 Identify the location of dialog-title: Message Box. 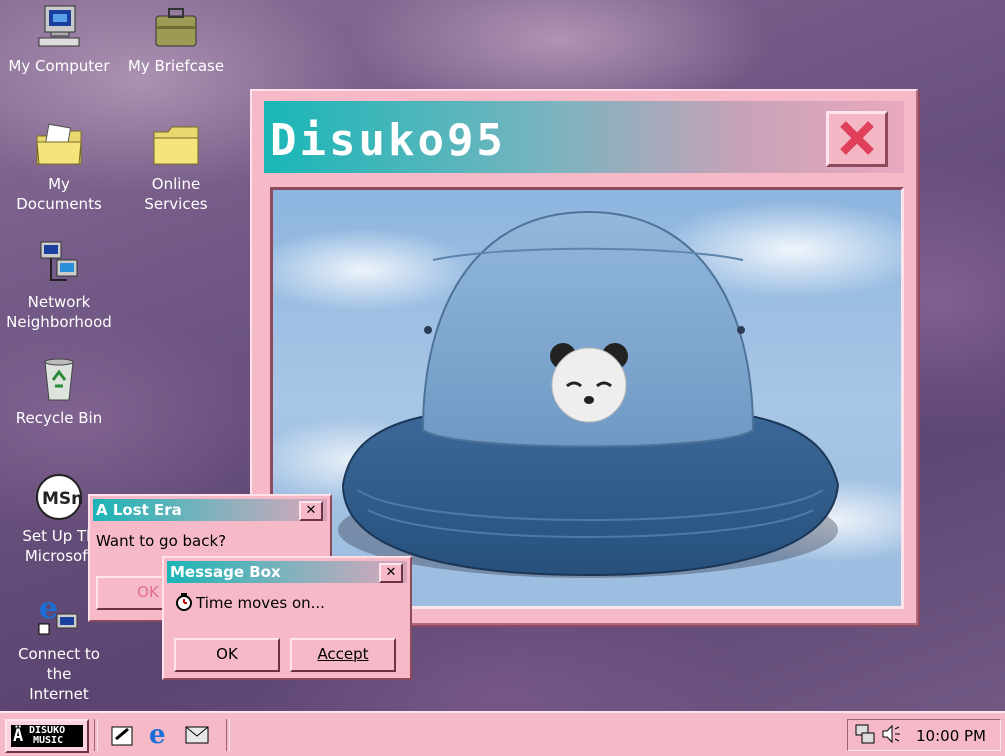
(225, 572).